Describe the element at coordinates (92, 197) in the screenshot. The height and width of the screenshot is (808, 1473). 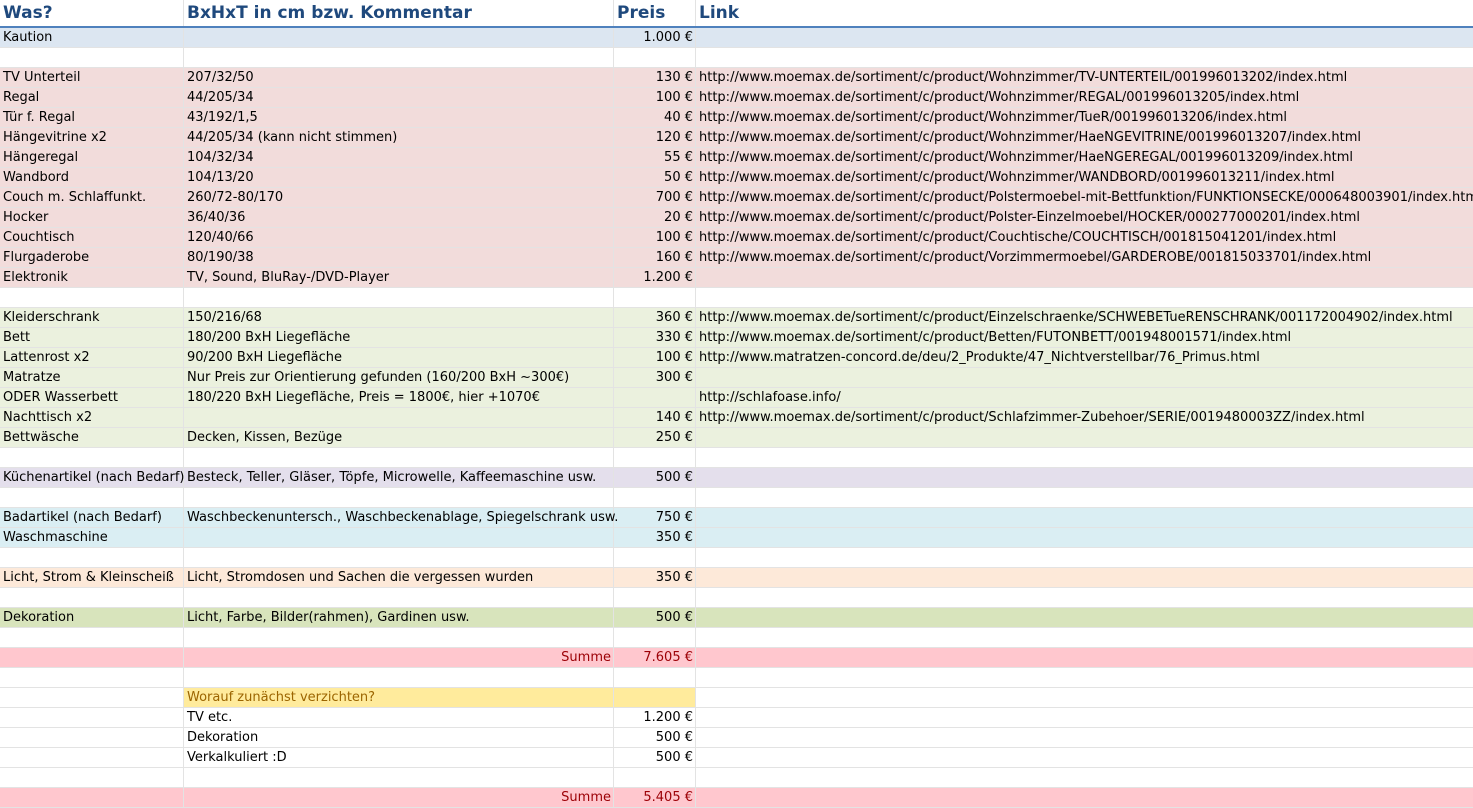
I see `cell-item: Couch m. Schlaffunkt.` at that location.